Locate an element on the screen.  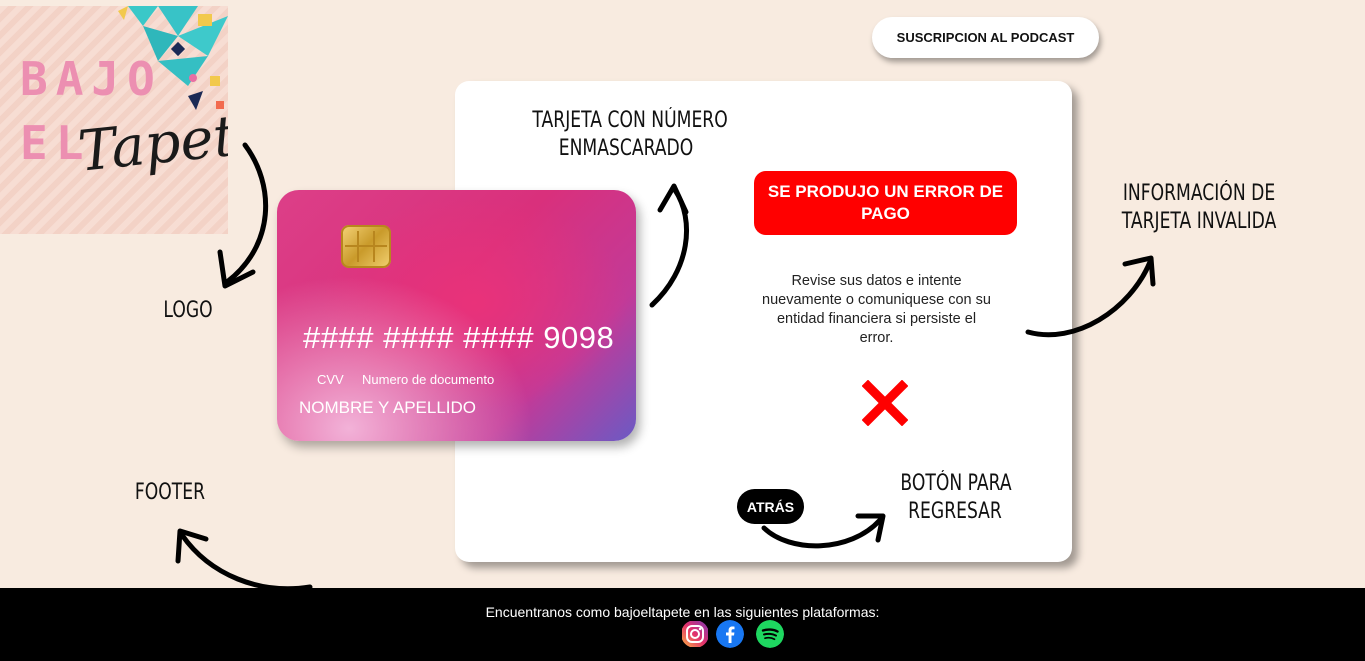
payment-error-title: SE PRODUJO UN ERROR DE PAGO is located at coordinates (885, 202).